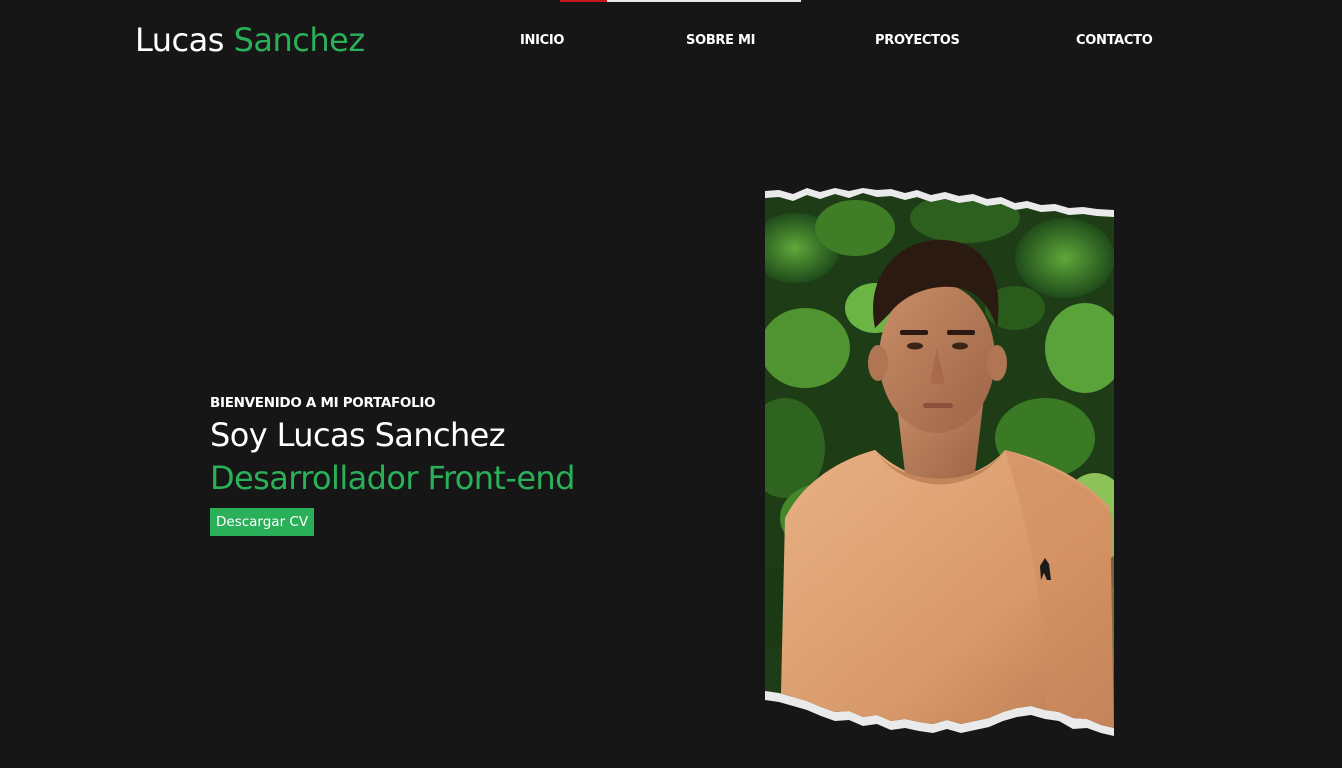 This screenshot has width=1342, height=768. I want to click on nav-link-sobre-mi: SOBRE MI, so click(720, 41).